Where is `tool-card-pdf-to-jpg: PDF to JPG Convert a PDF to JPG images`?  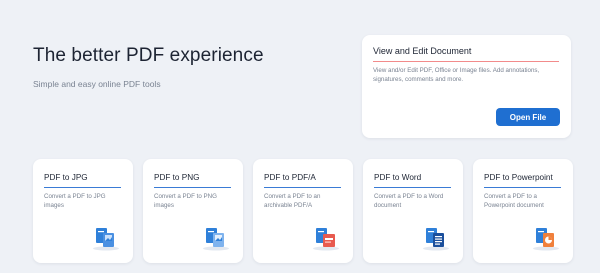
tool-card-pdf-to-jpg: PDF to JPG Convert a PDF to JPG images is located at coordinates (83, 211).